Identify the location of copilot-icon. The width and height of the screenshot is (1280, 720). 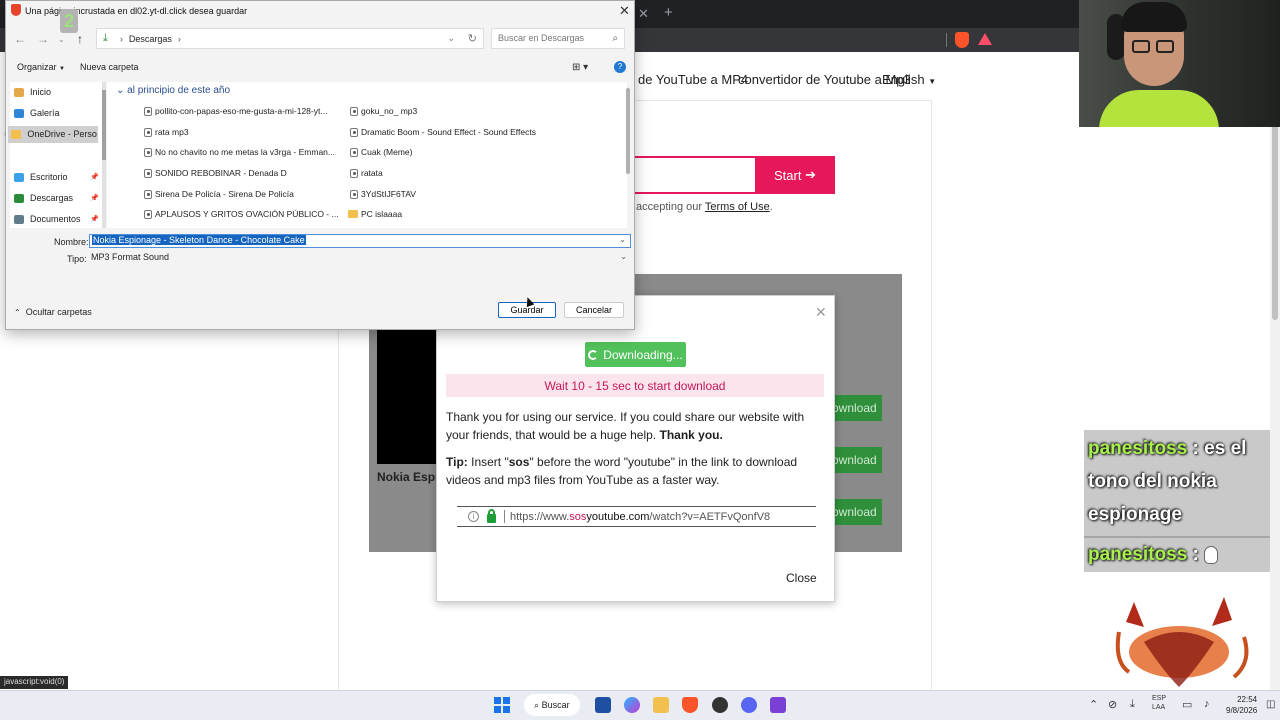
(632, 705).